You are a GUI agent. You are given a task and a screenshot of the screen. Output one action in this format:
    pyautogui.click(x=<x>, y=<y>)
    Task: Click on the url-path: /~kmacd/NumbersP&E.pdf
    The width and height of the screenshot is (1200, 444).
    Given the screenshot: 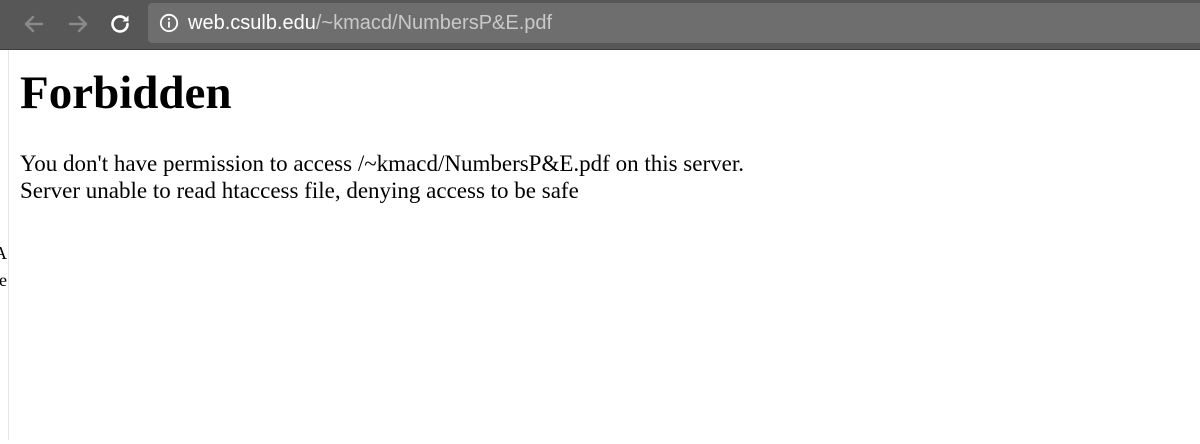 What is the action you would take?
    pyautogui.click(x=434, y=23)
    